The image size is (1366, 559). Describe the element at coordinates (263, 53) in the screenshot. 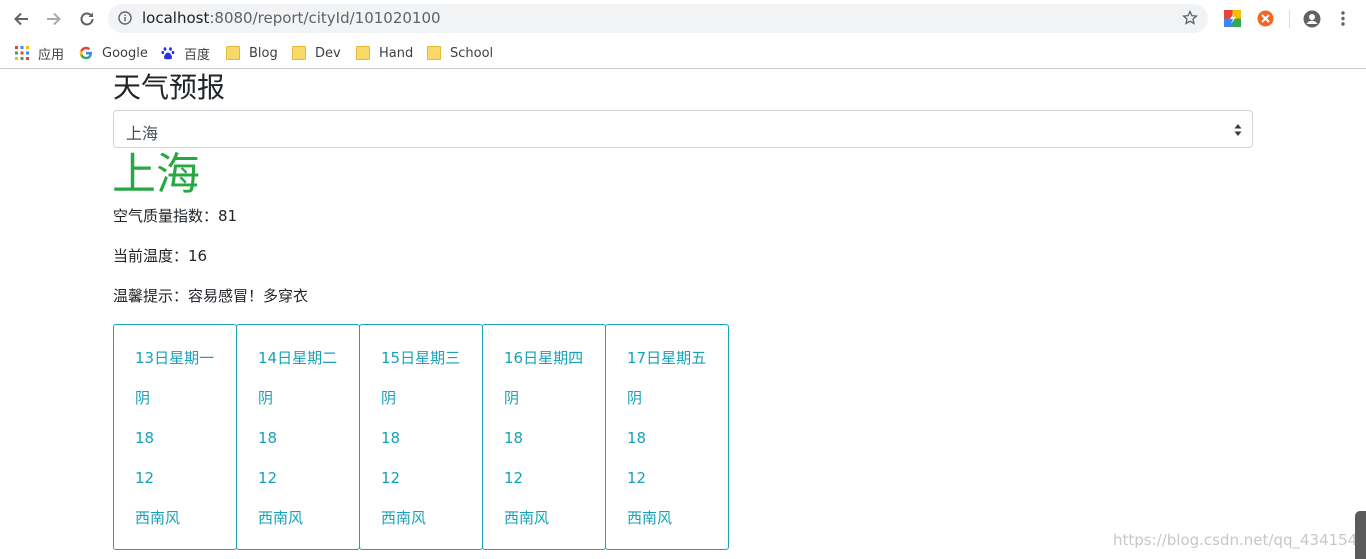

I see `bookmark-label: Blog` at that location.